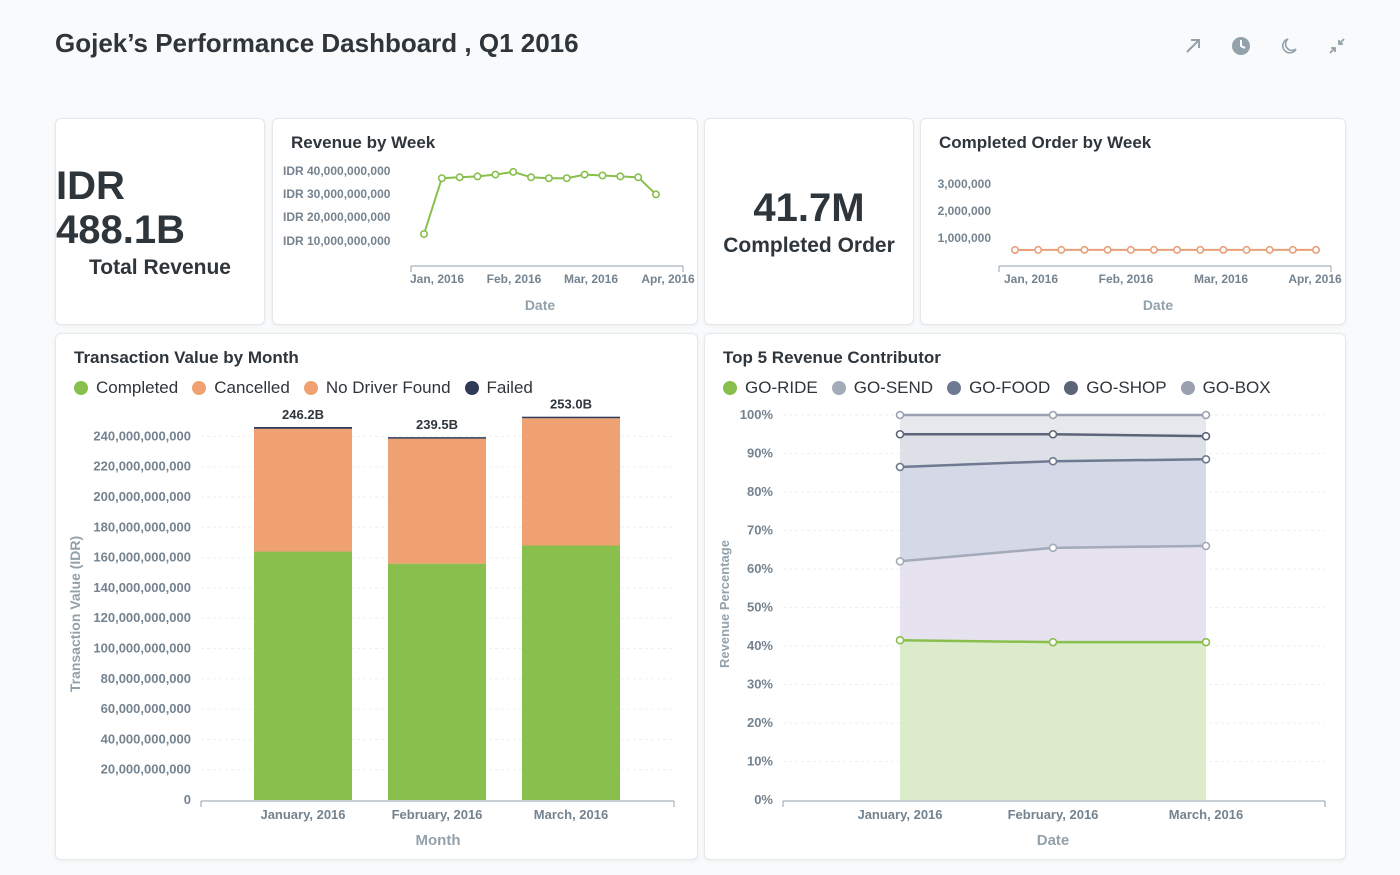  What do you see at coordinates (1289, 46) in the screenshot?
I see `moon-icon` at bounding box center [1289, 46].